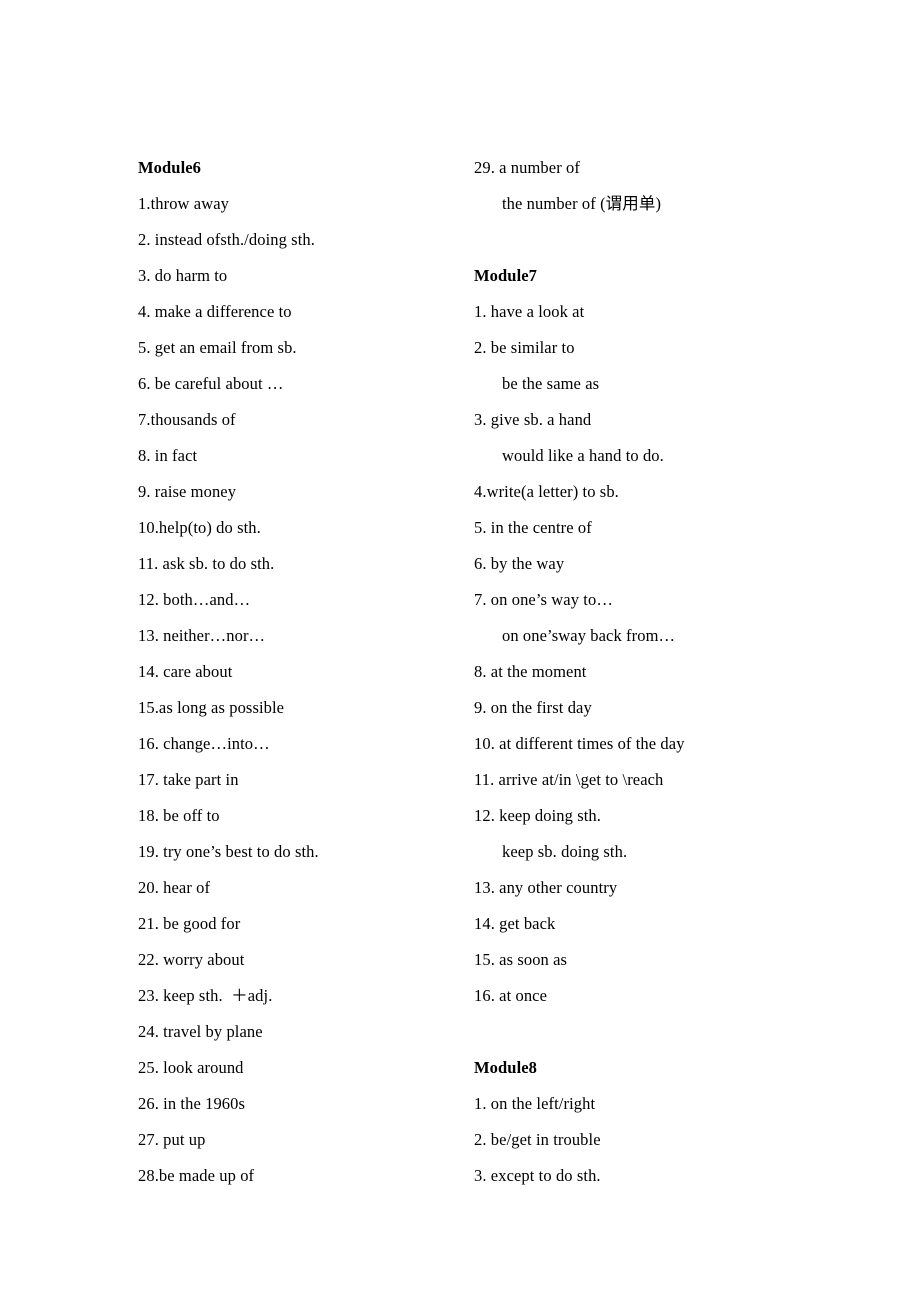 The image size is (920, 1302). What do you see at coordinates (537, 1175) in the screenshot?
I see `phrase-item: 3. except to do sth.` at bounding box center [537, 1175].